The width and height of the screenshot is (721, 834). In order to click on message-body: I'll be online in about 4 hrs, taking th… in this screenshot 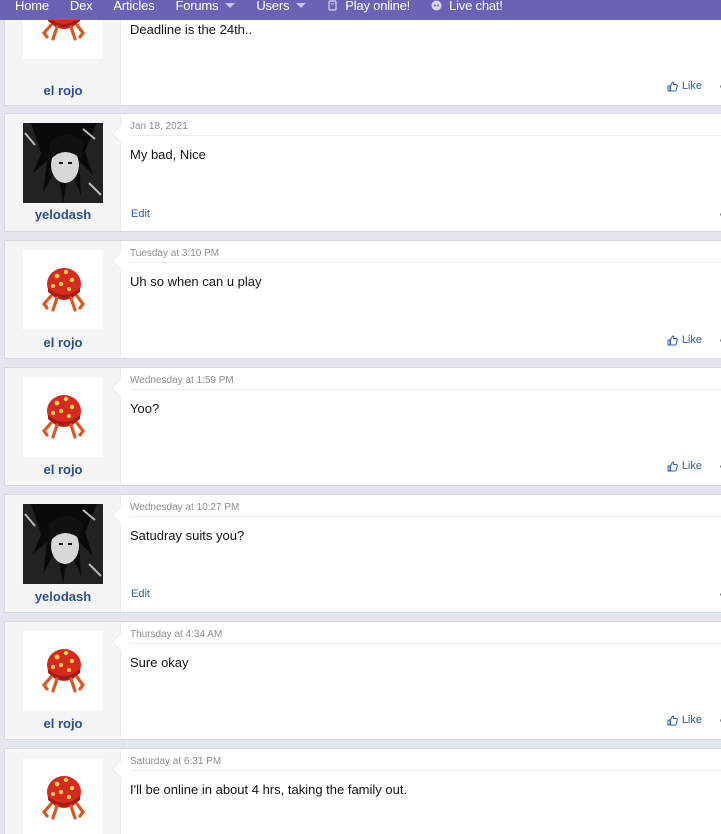, I will do `click(269, 789)`.